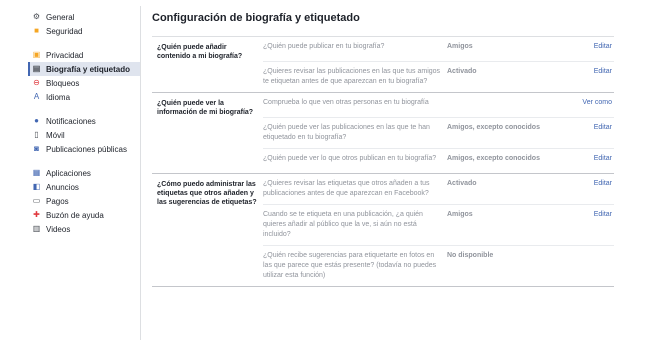 The width and height of the screenshot is (666, 340). I want to click on mobile-icon: ▯, so click(36, 134).